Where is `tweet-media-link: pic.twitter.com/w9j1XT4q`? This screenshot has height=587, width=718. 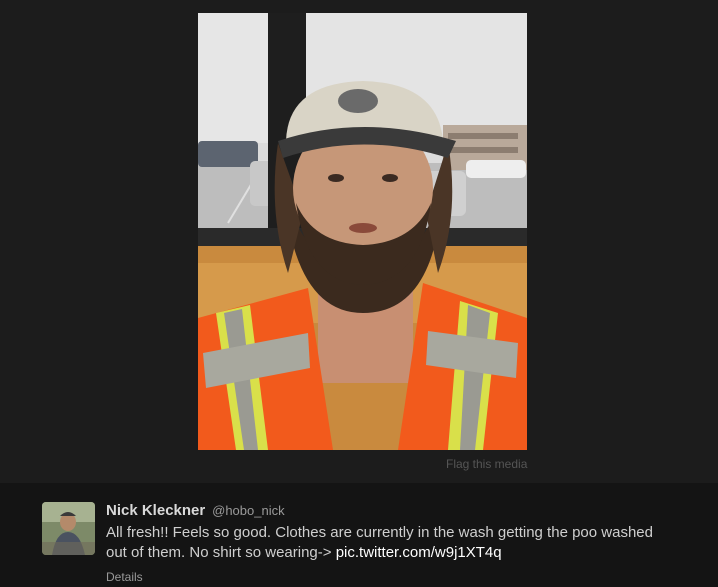
tweet-media-link: pic.twitter.com/w9j1XT4q is located at coordinates (419, 552).